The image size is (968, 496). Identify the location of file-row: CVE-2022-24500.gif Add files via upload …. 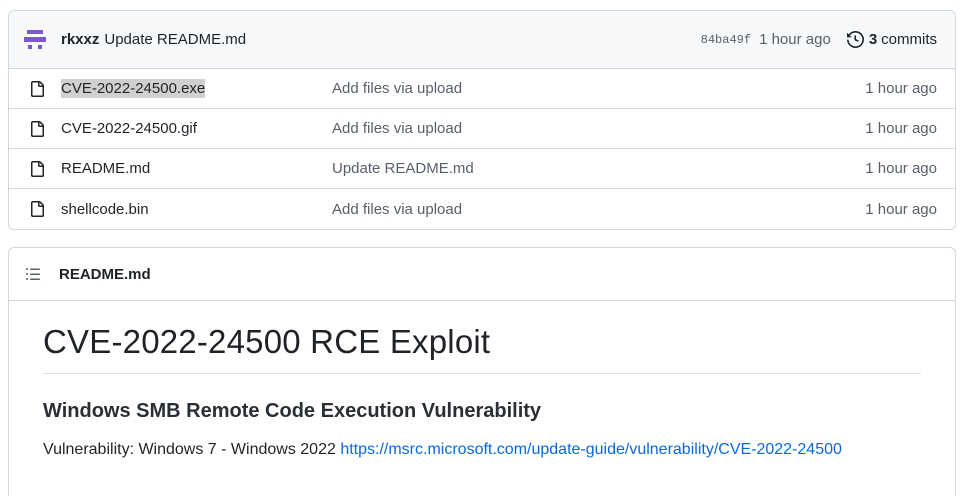
(482, 129).